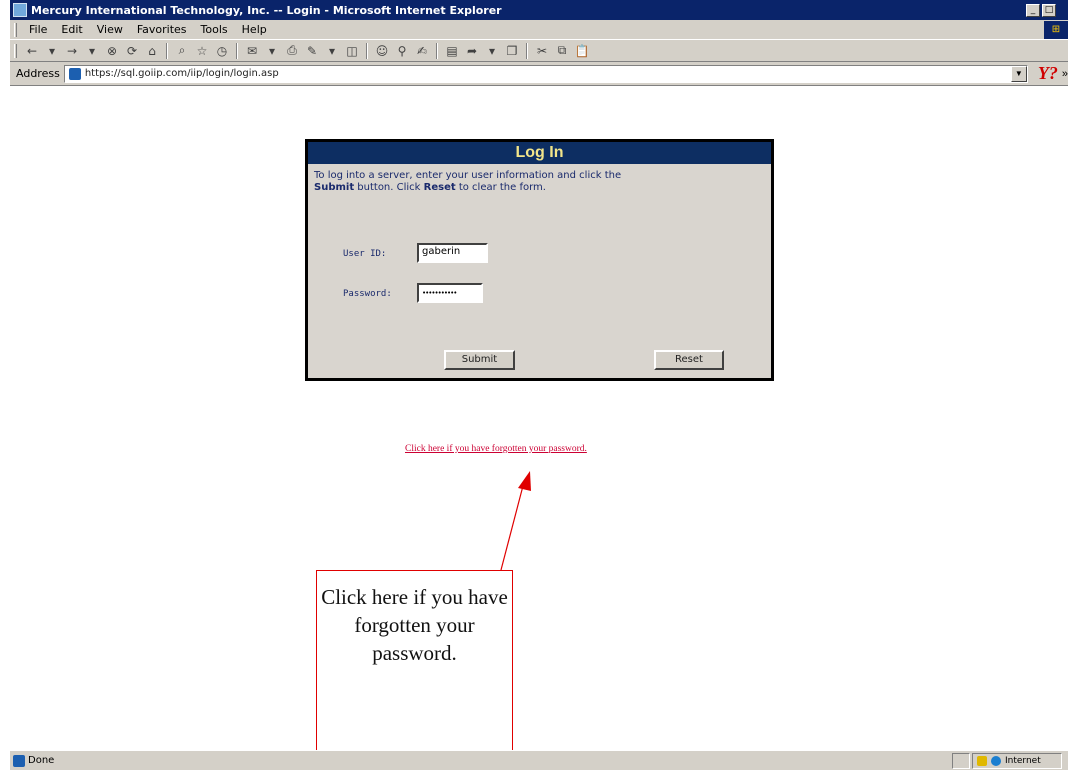  Describe the element at coordinates (562, 51) in the screenshot. I see `copy-icon: ⧉` at that location.